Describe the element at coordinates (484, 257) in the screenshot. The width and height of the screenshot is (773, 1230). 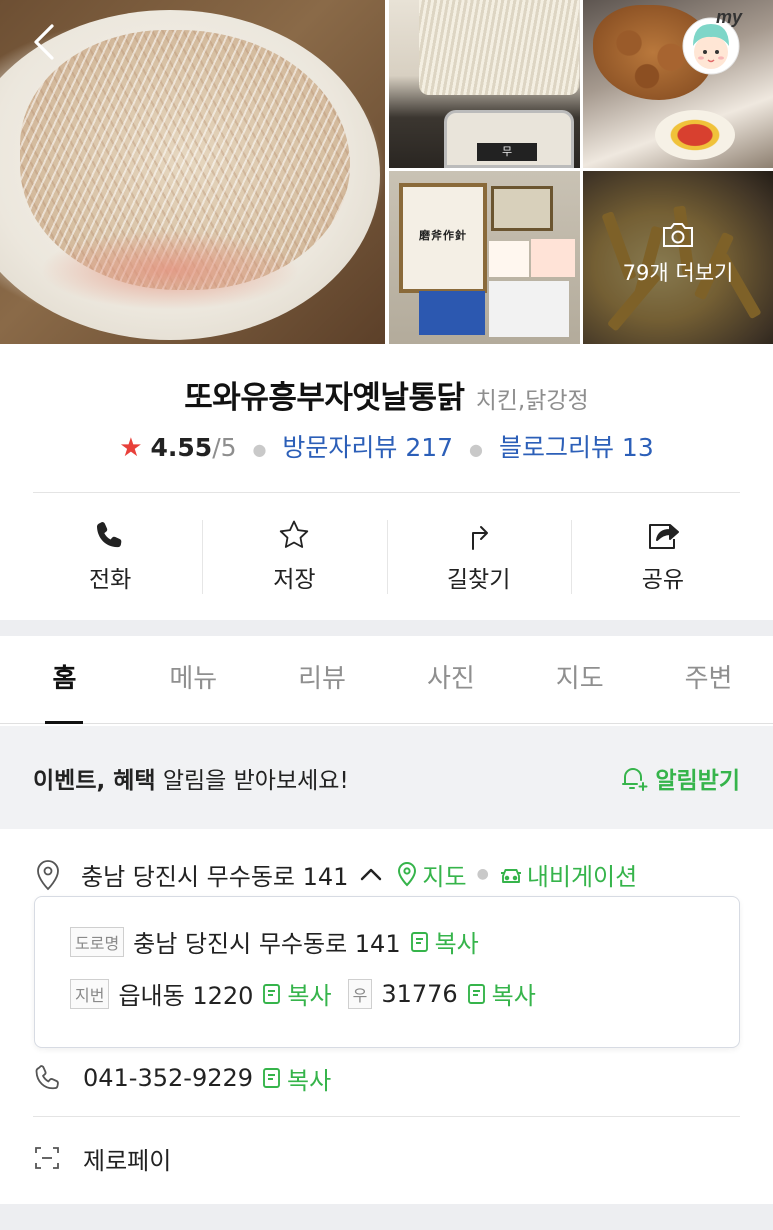
I see `photo-store-interior: 磨斧作針` at that location.